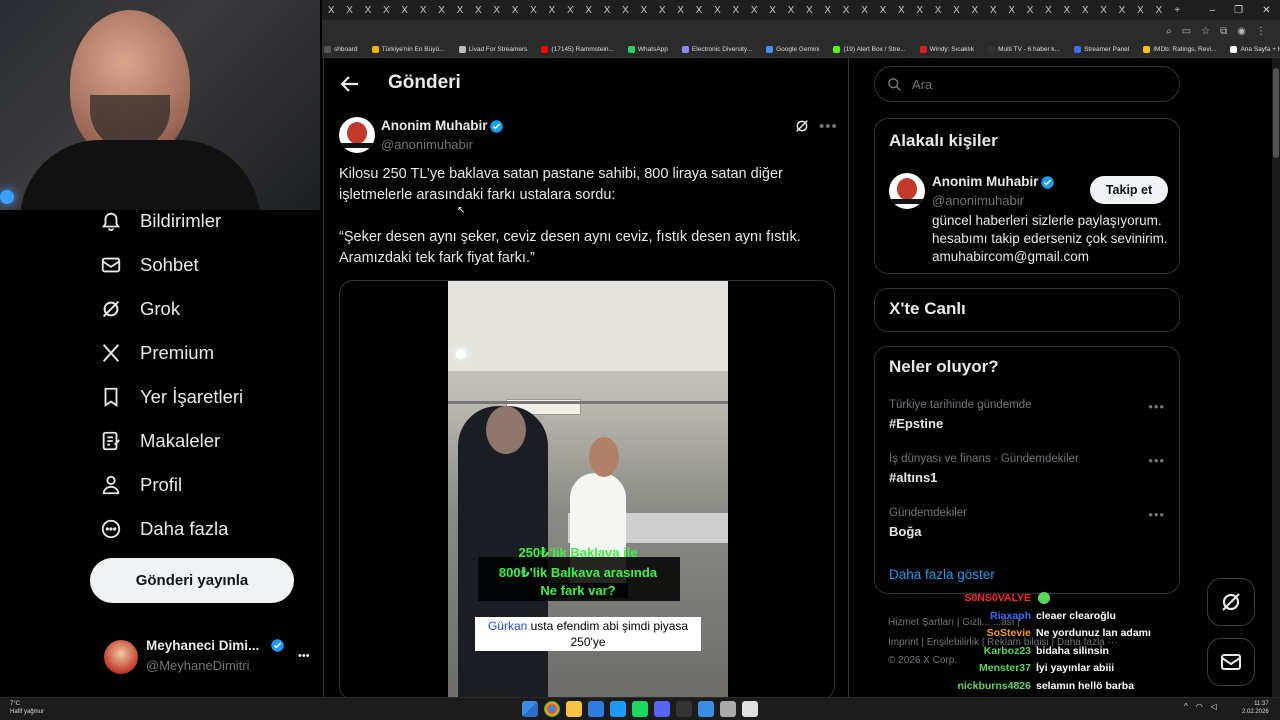 The width and height of the screenshot is (1280, 720). Describe the element at coordinates (1266, 10) in the screenshot. I see `close-window-button: ✕` at that location.